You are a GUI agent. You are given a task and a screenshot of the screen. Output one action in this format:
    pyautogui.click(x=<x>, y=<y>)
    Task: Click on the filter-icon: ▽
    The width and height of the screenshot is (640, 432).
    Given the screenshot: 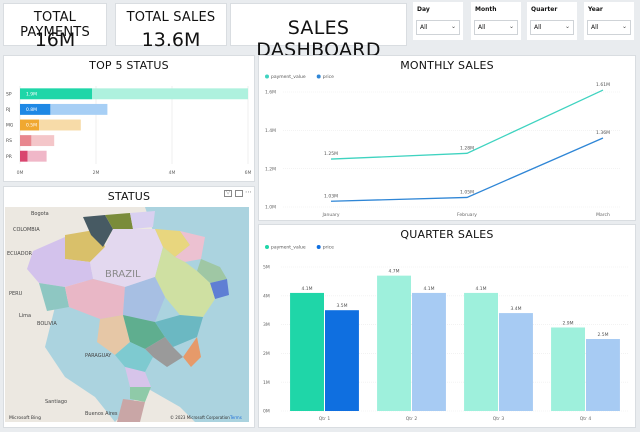 What is the action you would take?
    pyautogui.click(x=228, y=193)
    